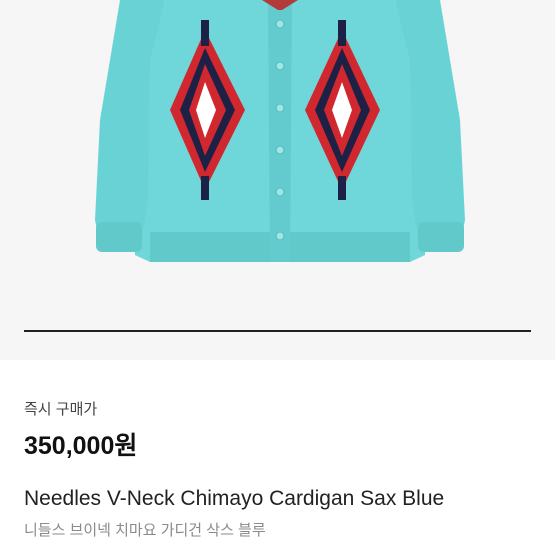 Image resolution: width=555 pixels, height=555 pixels. Describe the element at coordinates (441, 237) in the screenshot. I see `right-cuff` at that location.